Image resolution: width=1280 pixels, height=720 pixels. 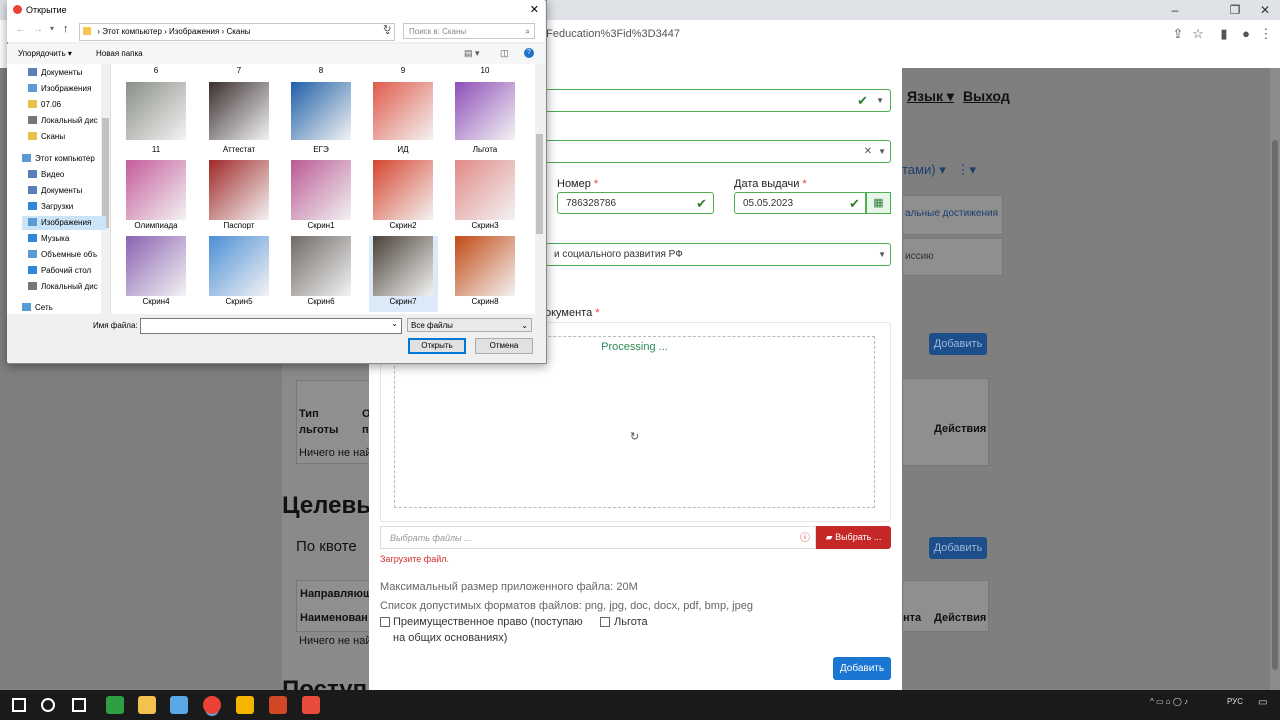 I want to click on issue-date-input: 05.05.2023 ✔, so click(x=800, y=203).